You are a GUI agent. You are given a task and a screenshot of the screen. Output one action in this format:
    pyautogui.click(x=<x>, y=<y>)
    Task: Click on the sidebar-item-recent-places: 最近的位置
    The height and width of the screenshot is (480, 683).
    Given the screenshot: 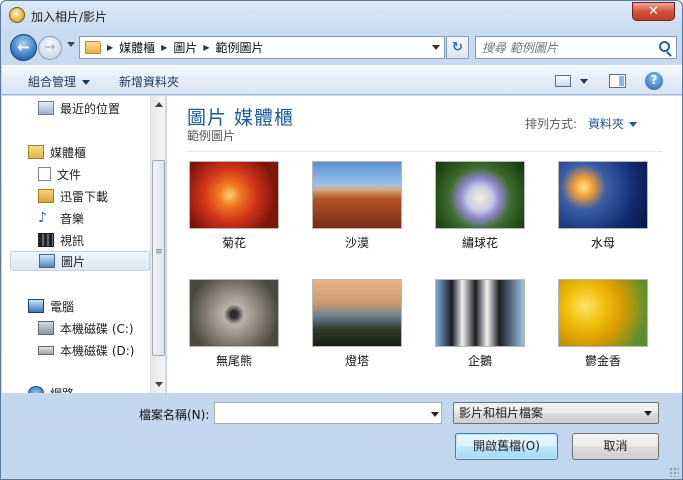 What is the action you would take?
    pyautogui.click(x=101, y=108)
    